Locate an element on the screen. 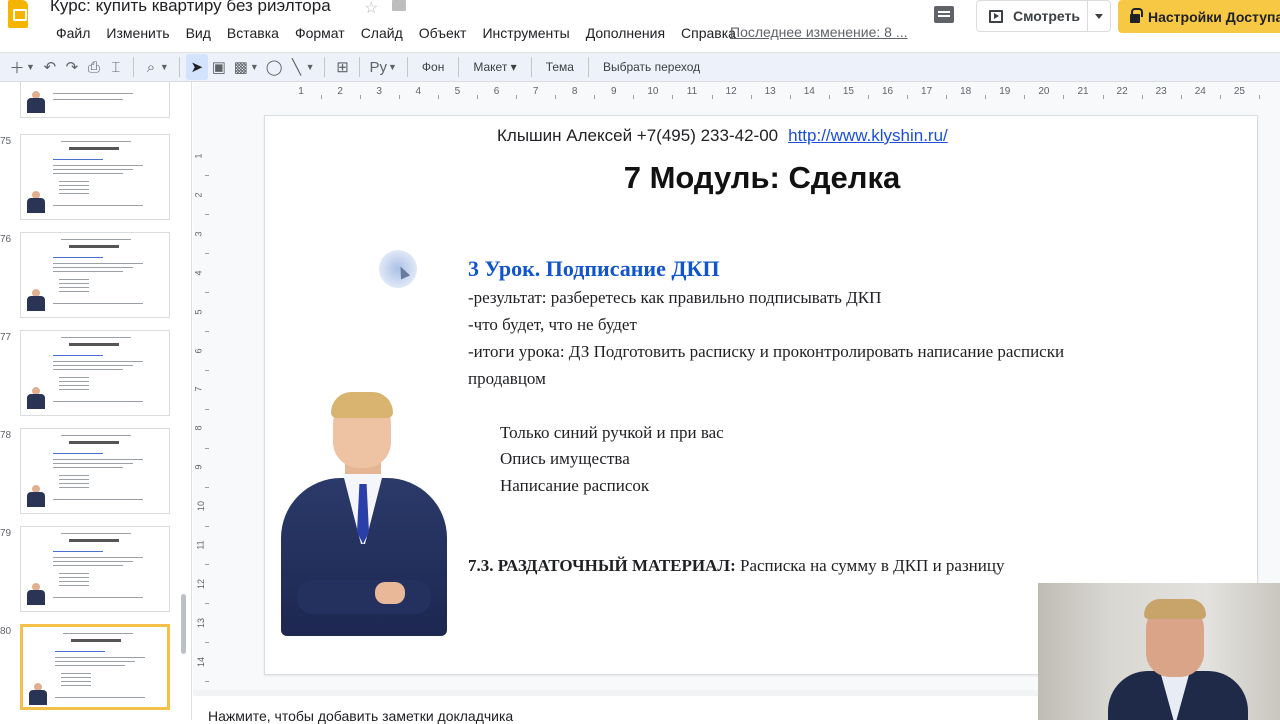 This screenshot has height=724, width=1280. ruler-label: 4 is located at coordinates (418, 91).